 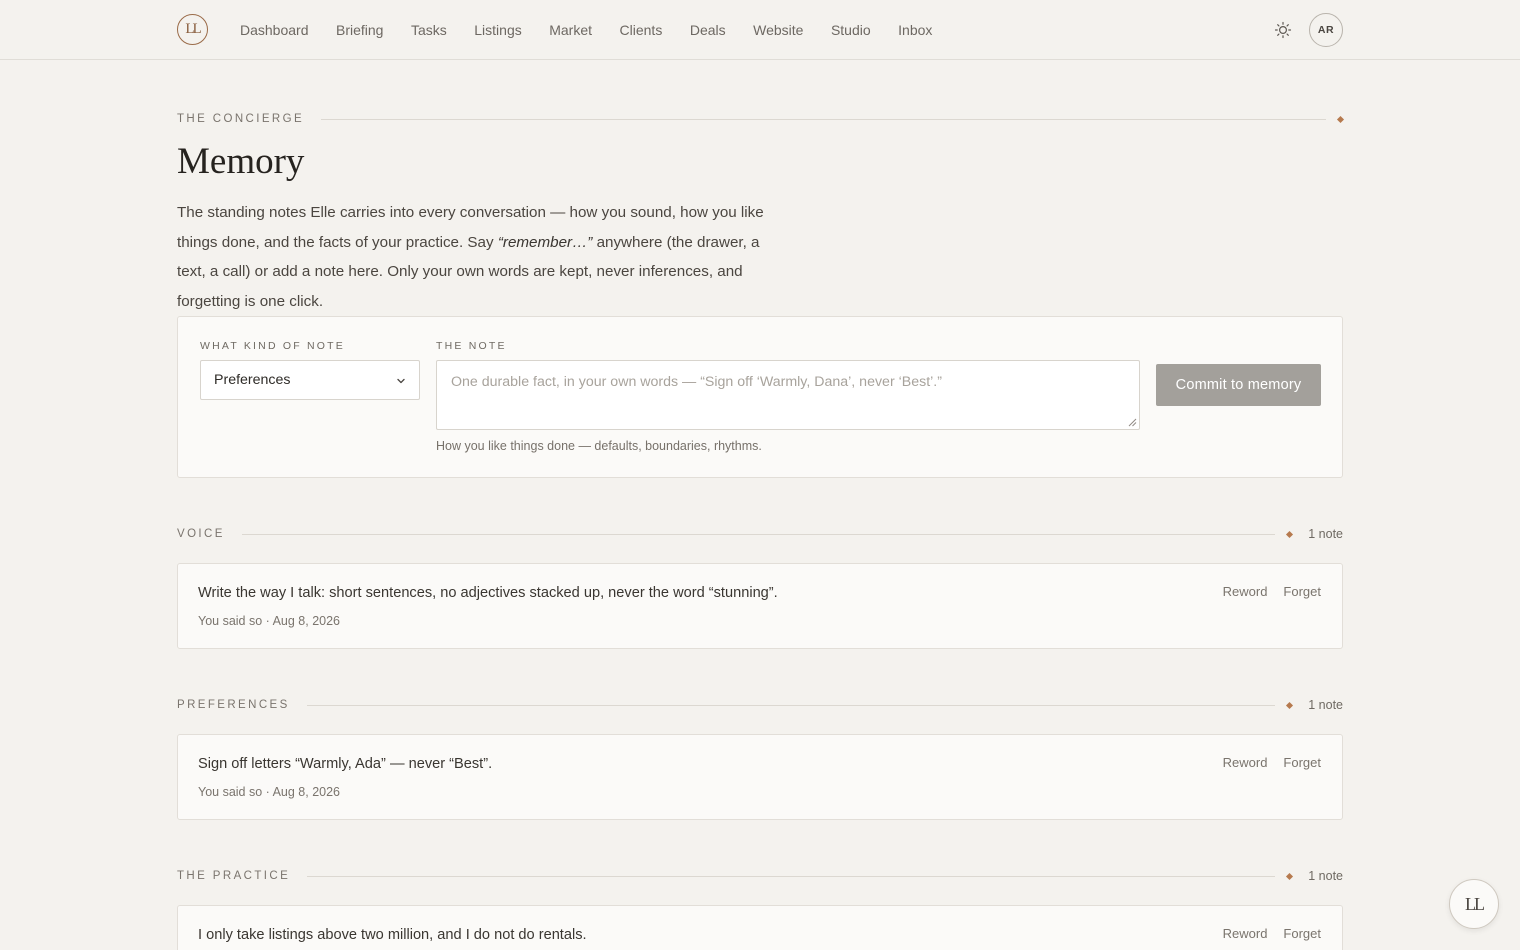 I want to click on concierge-fab-button: LL, so click(x=1474, y=904).